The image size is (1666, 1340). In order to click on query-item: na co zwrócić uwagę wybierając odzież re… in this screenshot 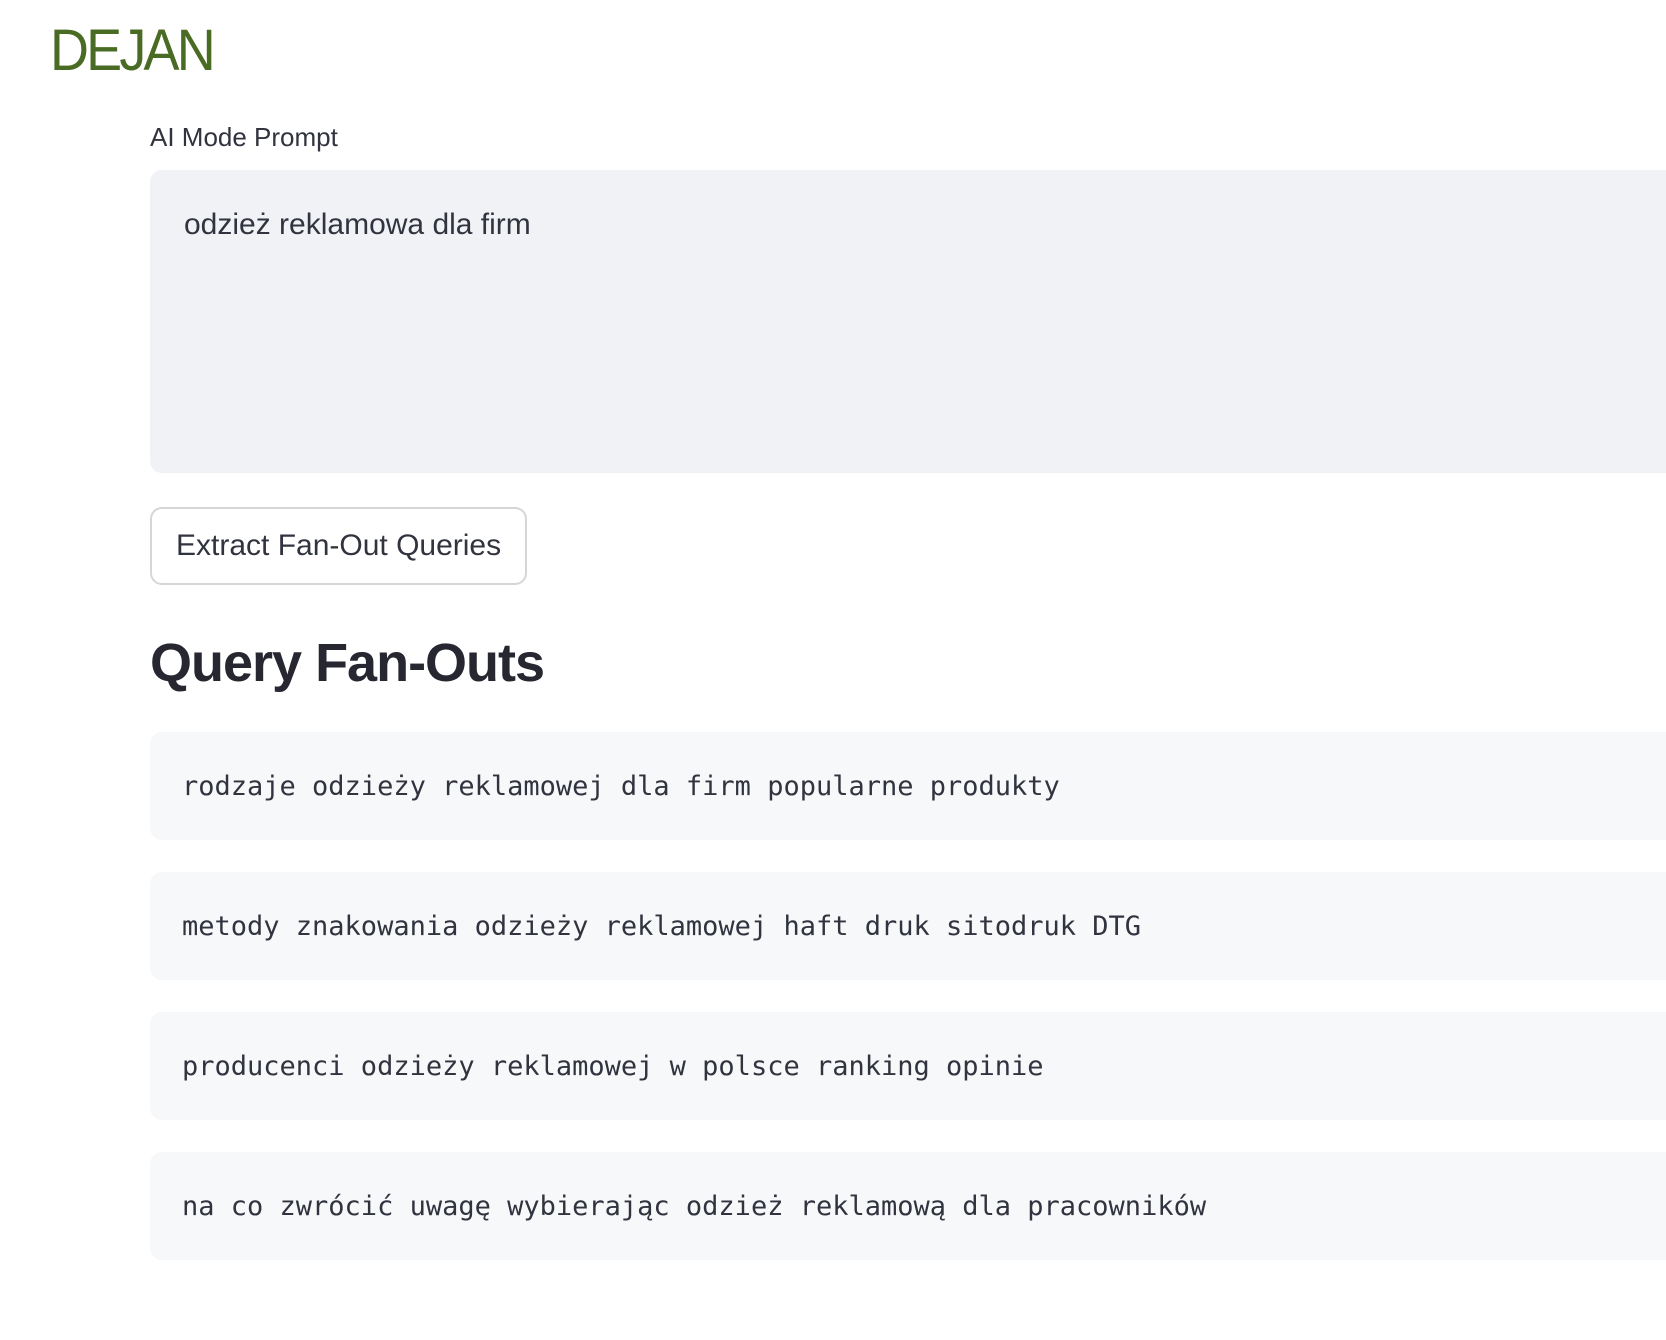, I will do `click(908, 1206)`.